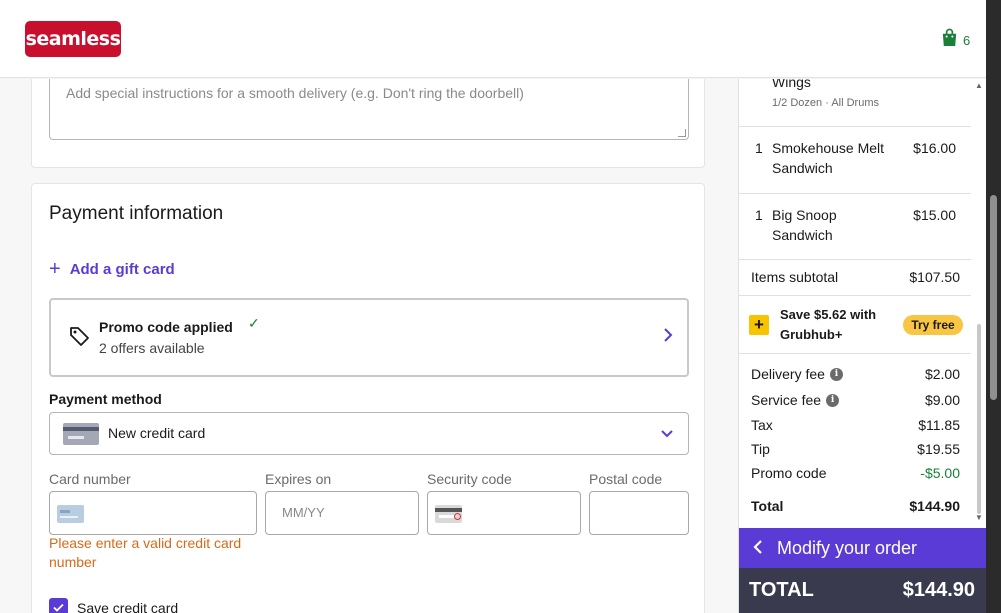  What do you see at coordinates (639, 513) in the screenshot?
I see `postal-code-input` at bounding box center [639, 513].